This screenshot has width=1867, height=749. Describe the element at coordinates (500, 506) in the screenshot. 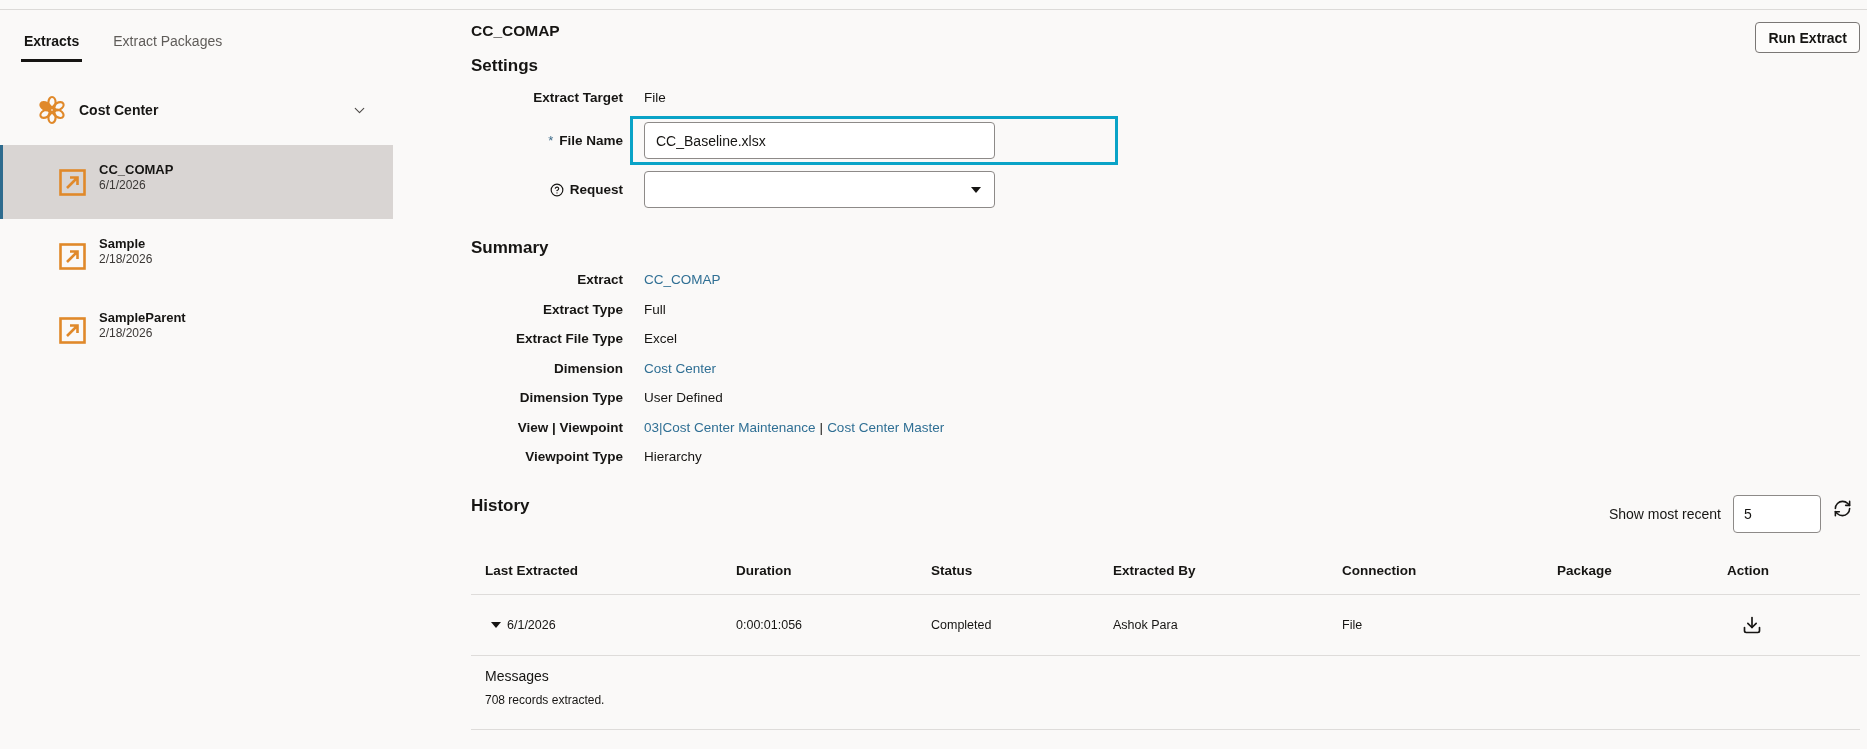

I see `section-heading: History` at that location.